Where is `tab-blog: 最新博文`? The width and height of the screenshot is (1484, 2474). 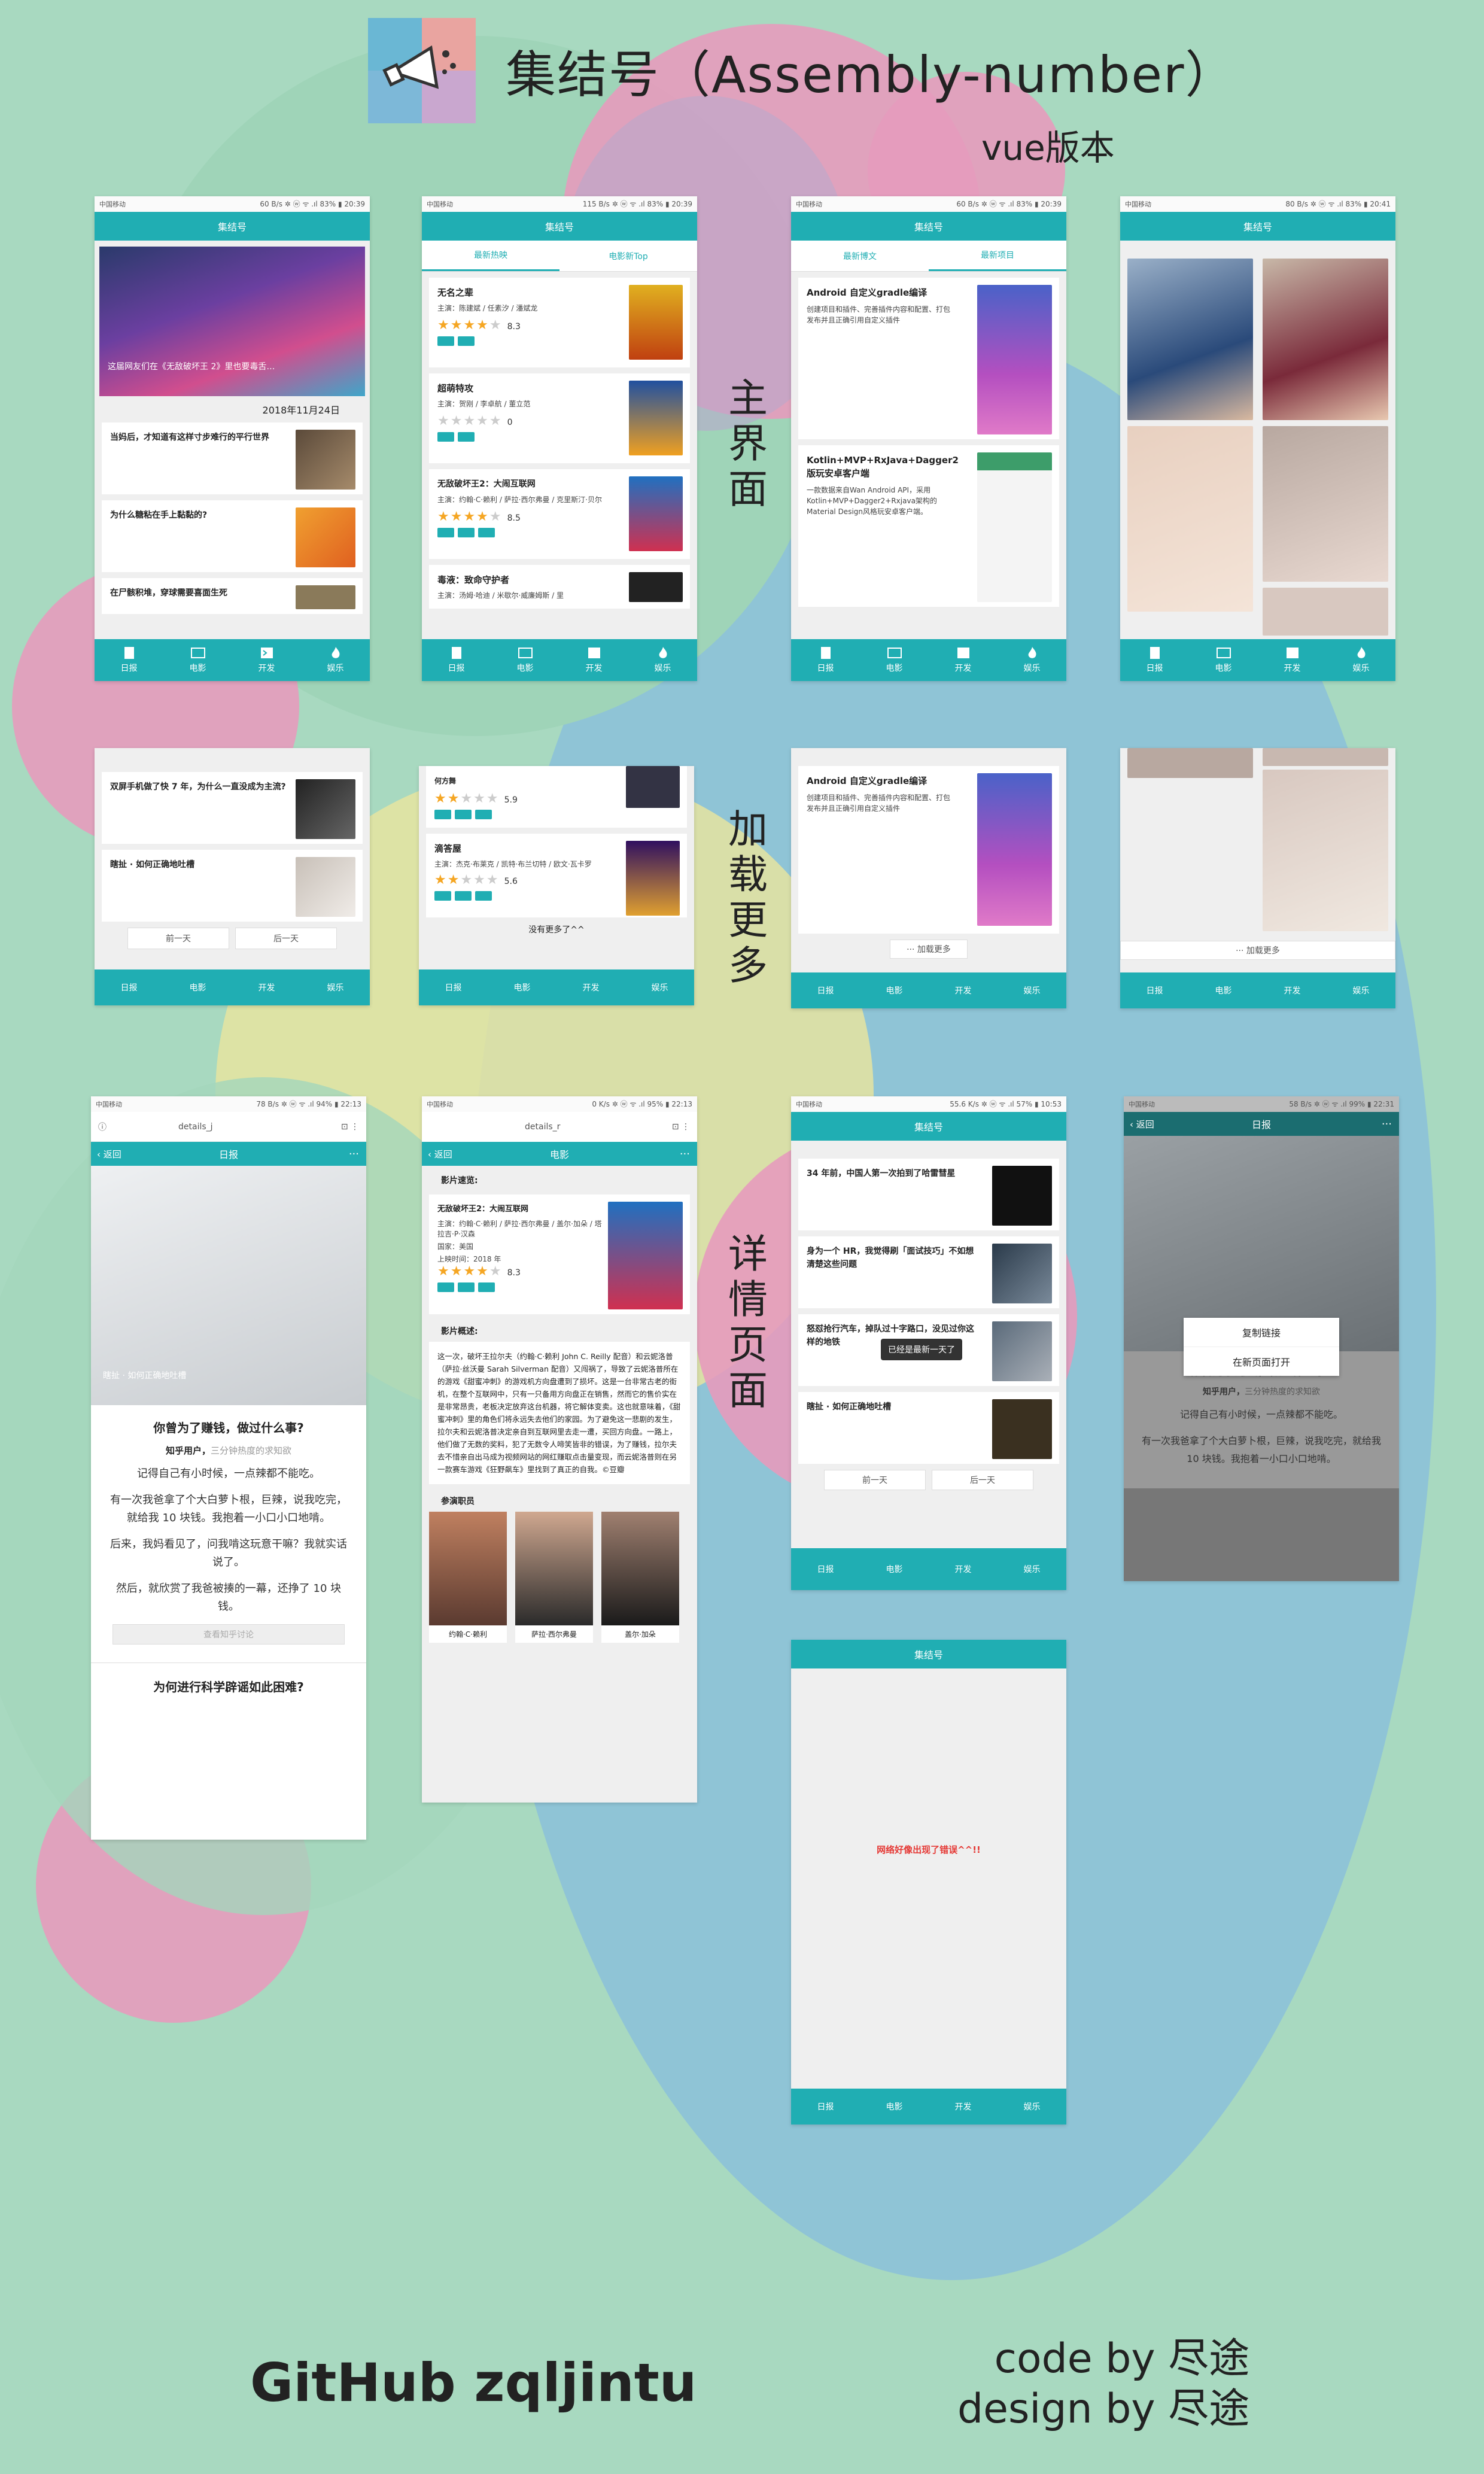
tab-blog: 最新博文 is located at coordinates (860, 256).